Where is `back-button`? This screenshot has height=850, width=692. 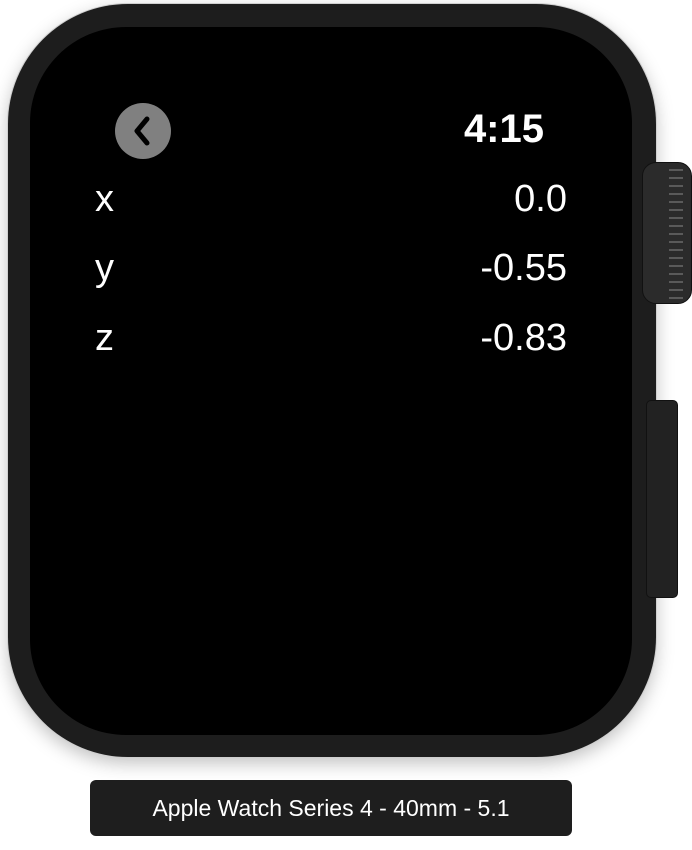 back-button is located at coordinates (143, 131).